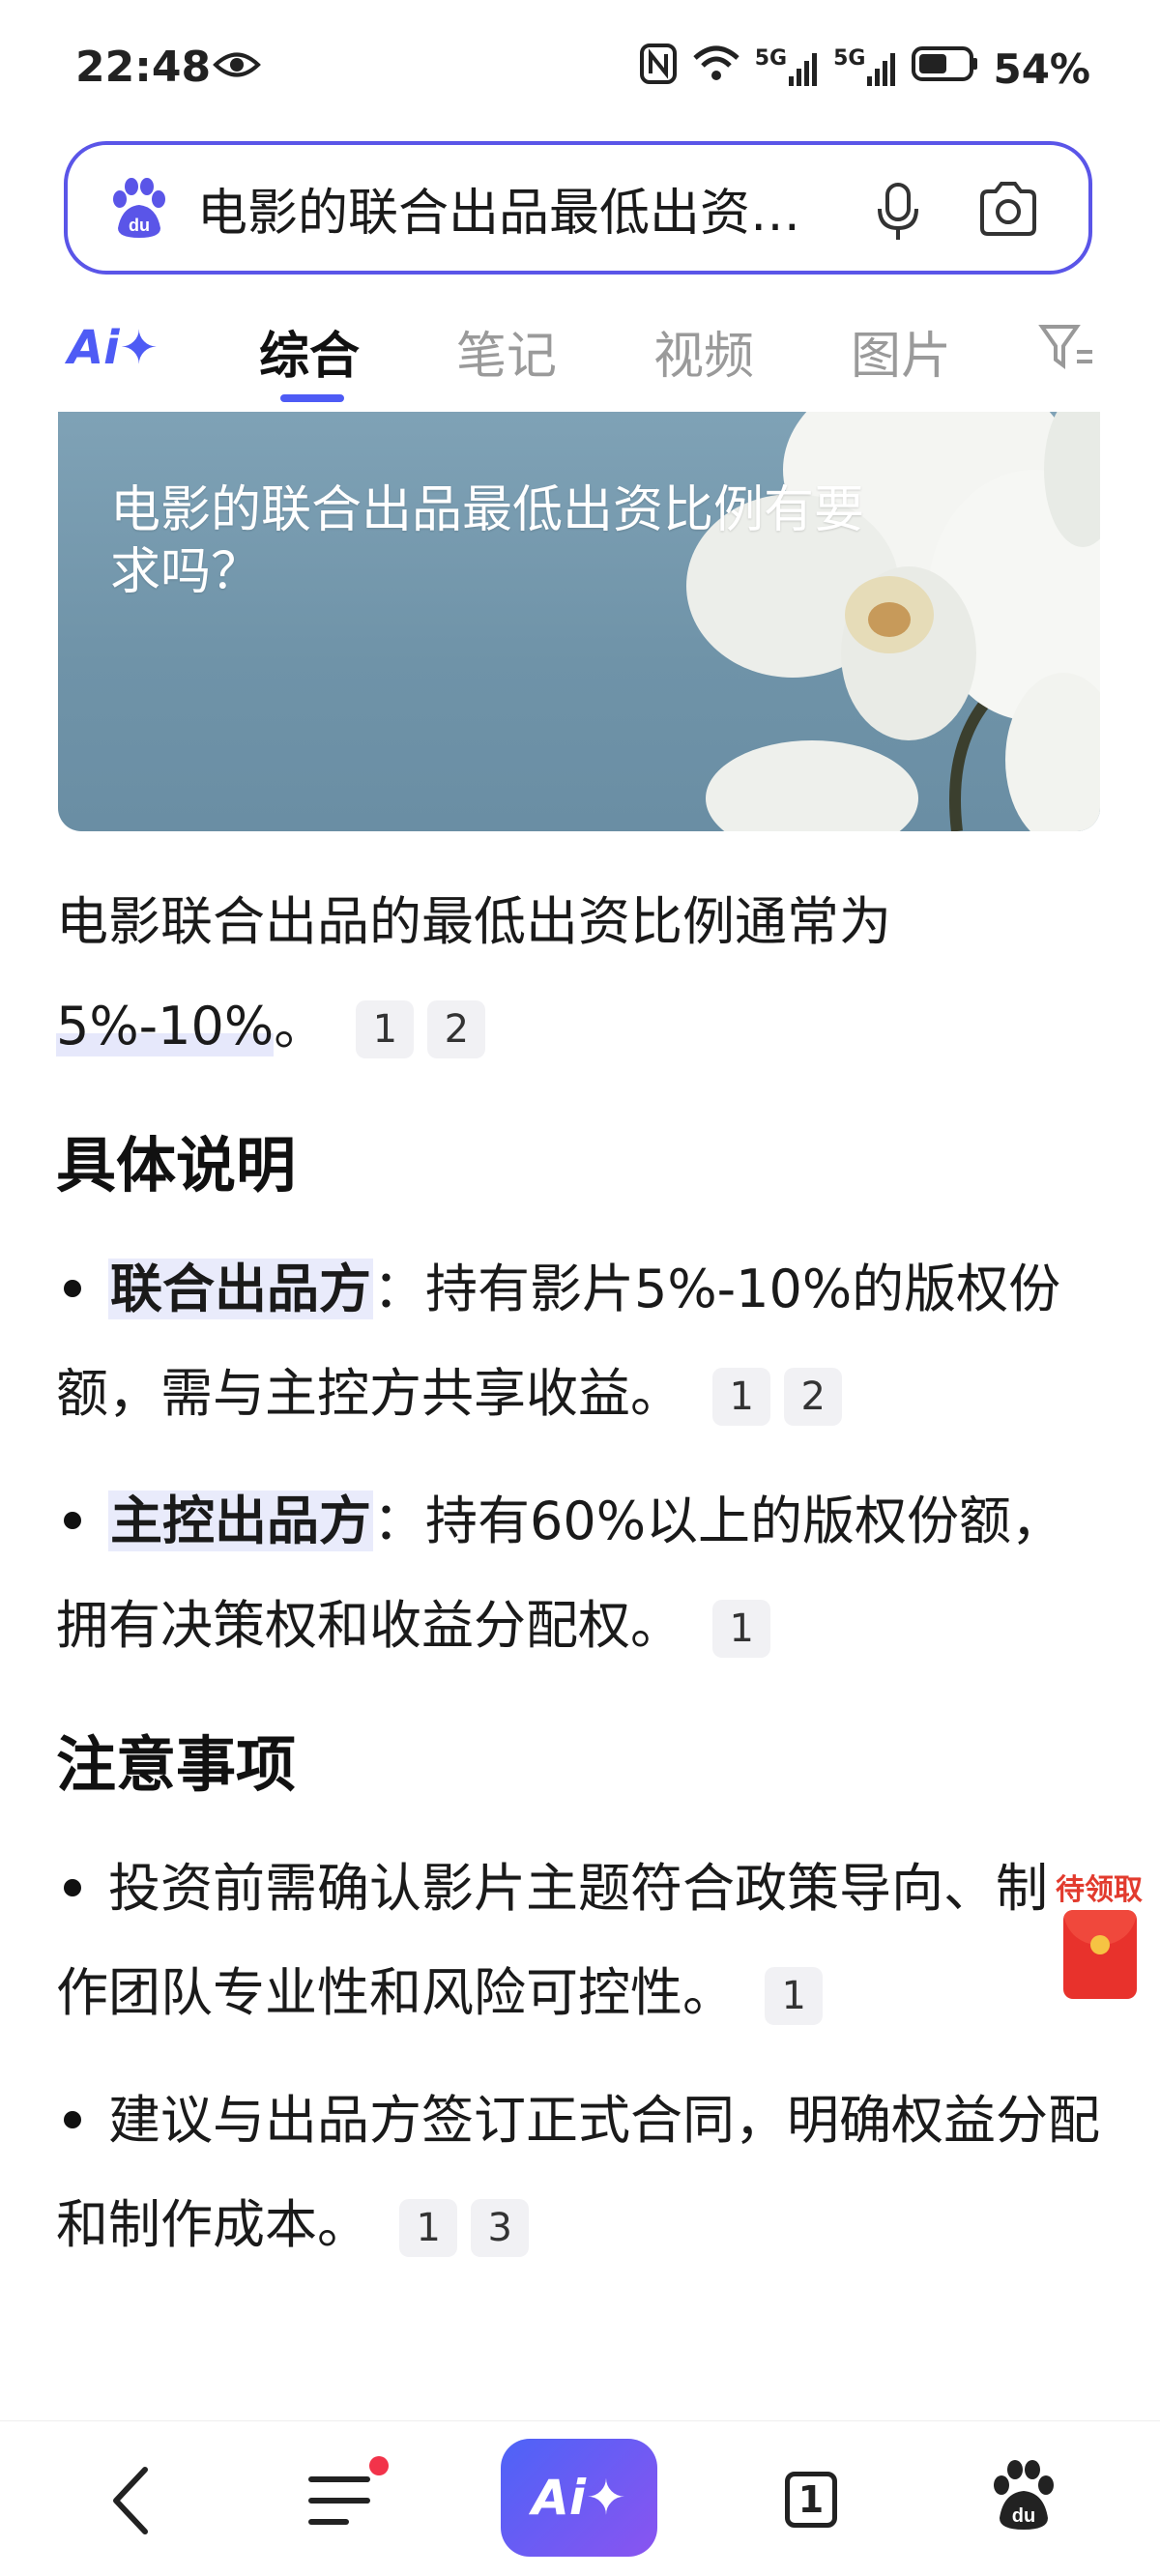 The image size is (1160, 2576). What do you see at coordinates (580, 355) in the screenshot?
I see `search-tabs: Ai✦ 综合 笔记 视频 图片` at bounding box center [580, 355].